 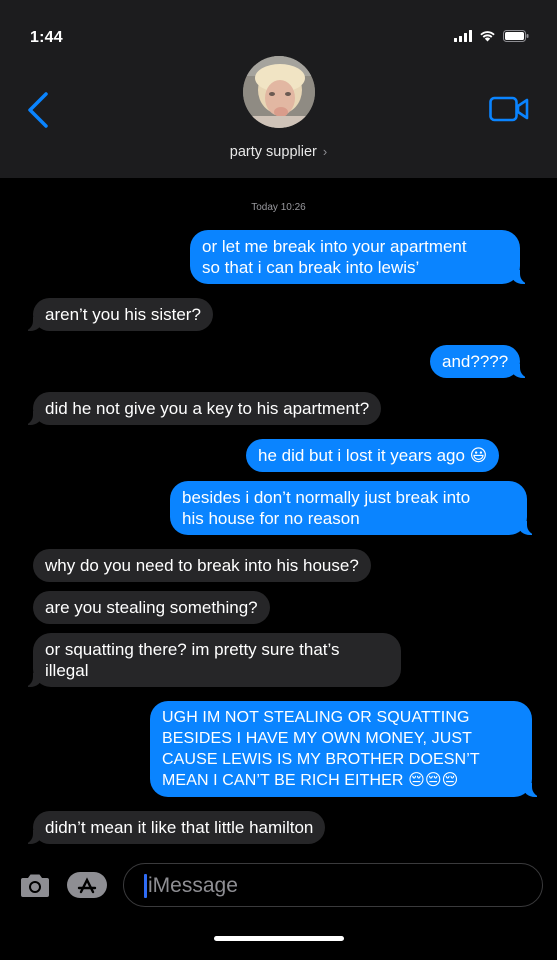 I want to click on app-store-icon, so click(x=87, y=885).